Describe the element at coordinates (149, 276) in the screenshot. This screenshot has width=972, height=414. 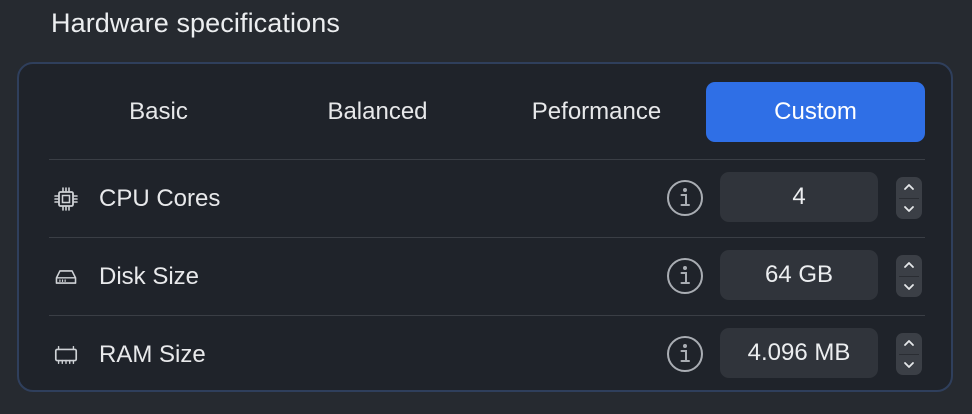
I see `disk-size-label: Disk Size` at that location.